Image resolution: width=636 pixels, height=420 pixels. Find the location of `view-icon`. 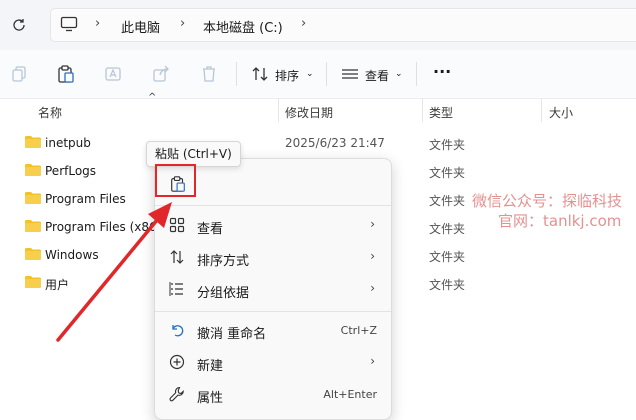

view-icon is located at coordinates (350, 74).